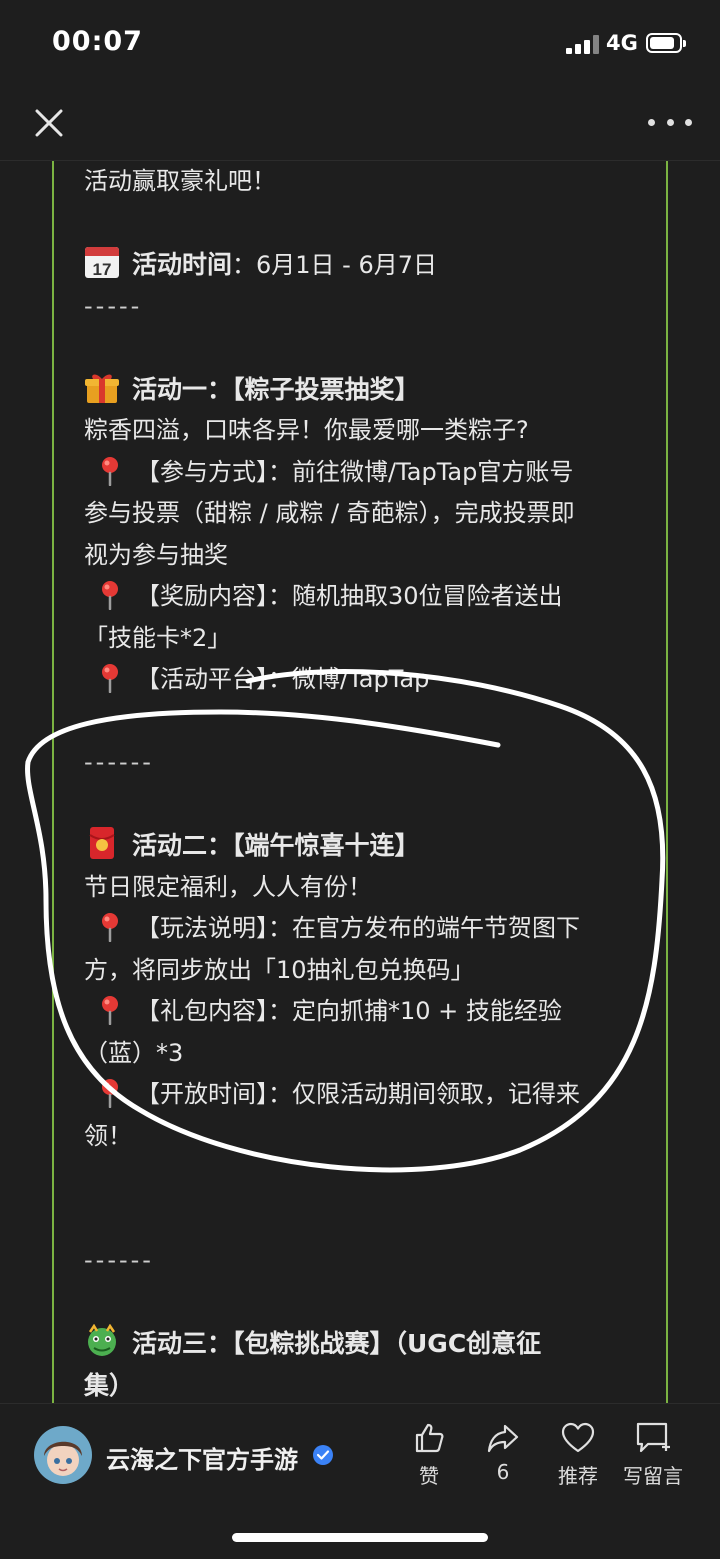  I want to click on post-bullet-line: 【礼包内容】：定向抓捕*10 + 技能经验, so click(364, 1012).